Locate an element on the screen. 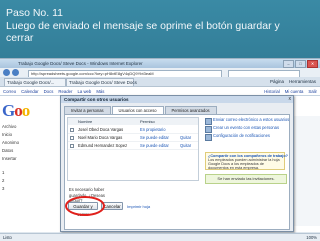 The height and width of the screenshot is (241, 320). mail-icon is located at coordinates (208, 121).